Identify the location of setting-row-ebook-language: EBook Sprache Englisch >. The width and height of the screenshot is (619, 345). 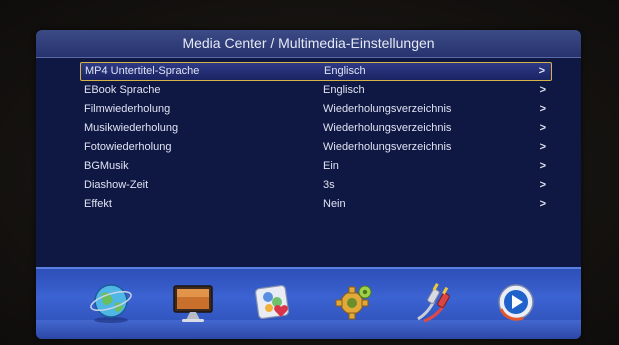
(316, 90).